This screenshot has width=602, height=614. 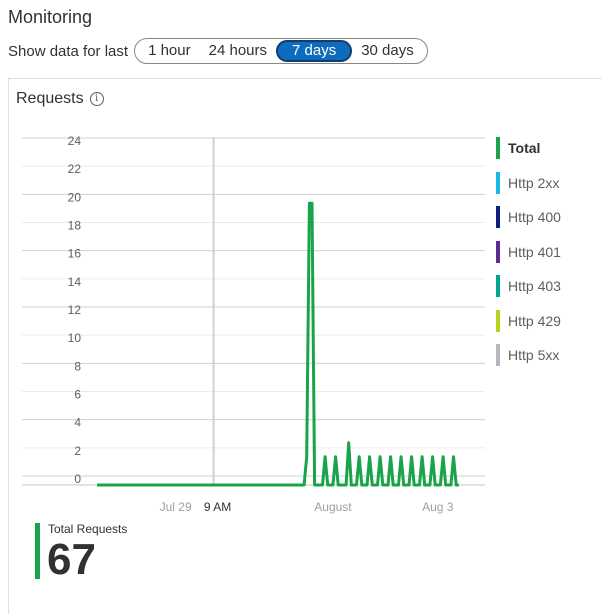 I want to click on total-requests-label: Total Requests, so click(x=88, y=529).